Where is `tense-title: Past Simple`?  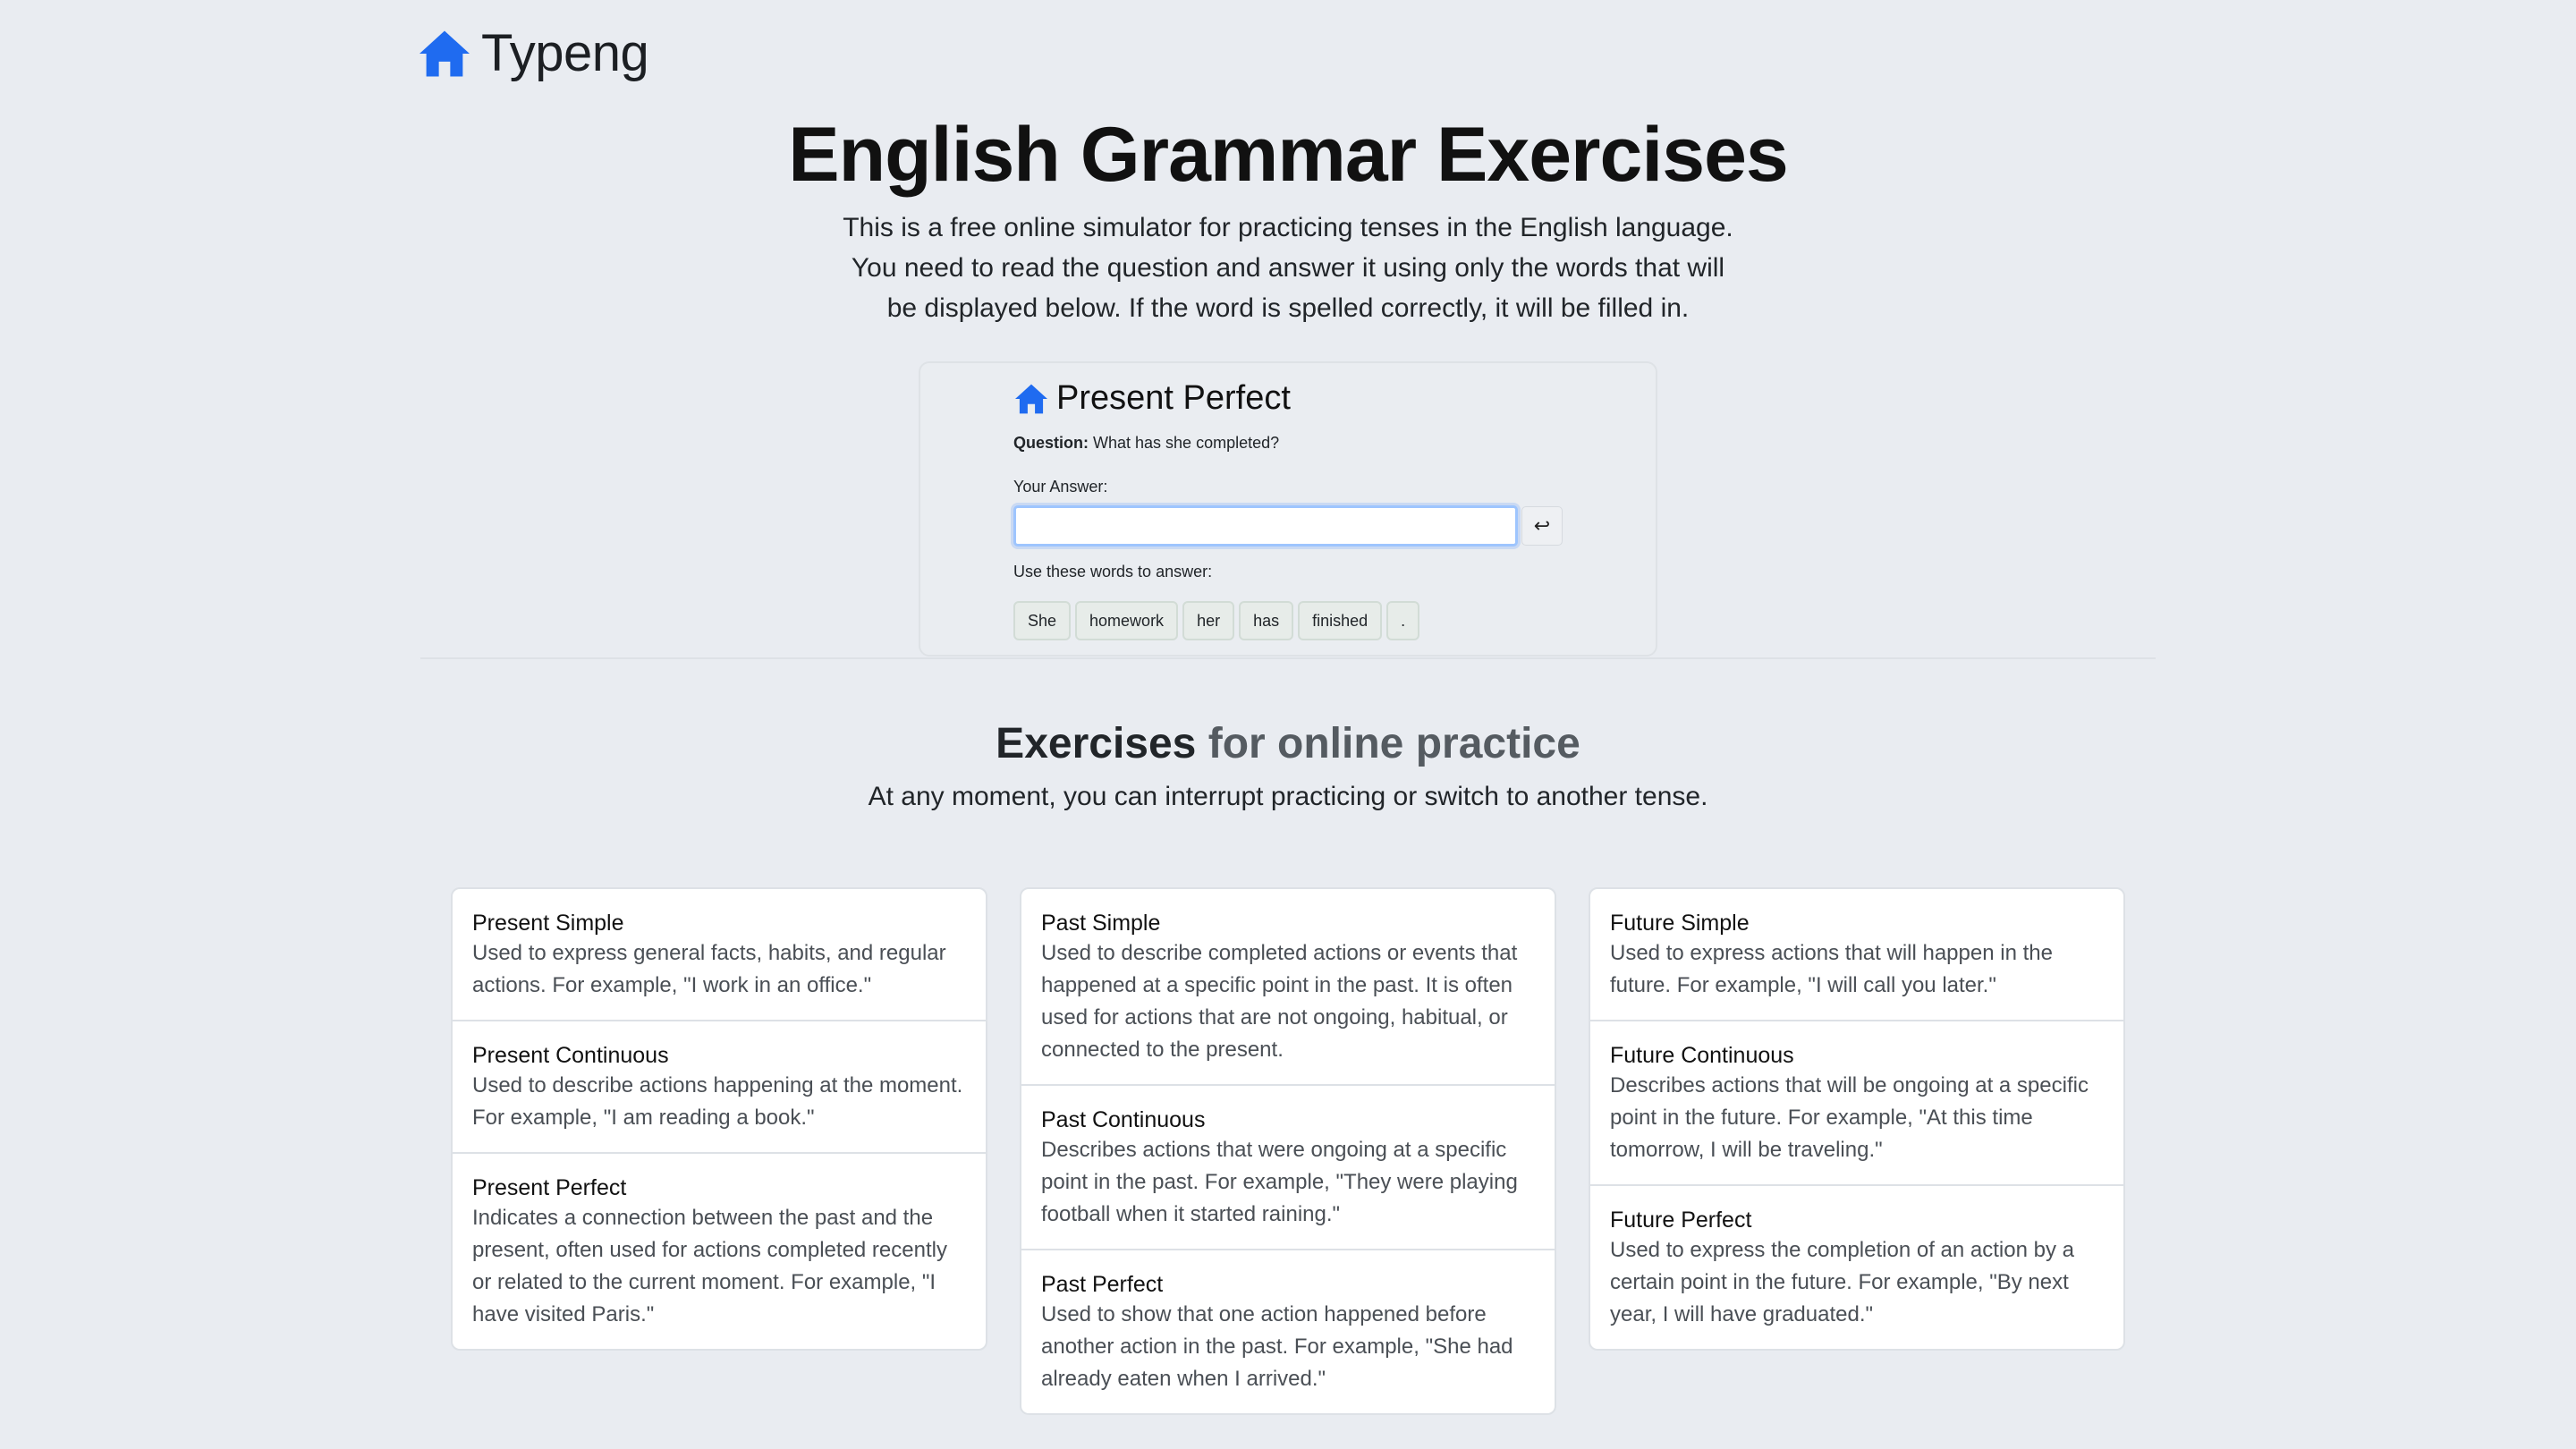
tense-title: Past Simple is located at coordinates (1101, 923).